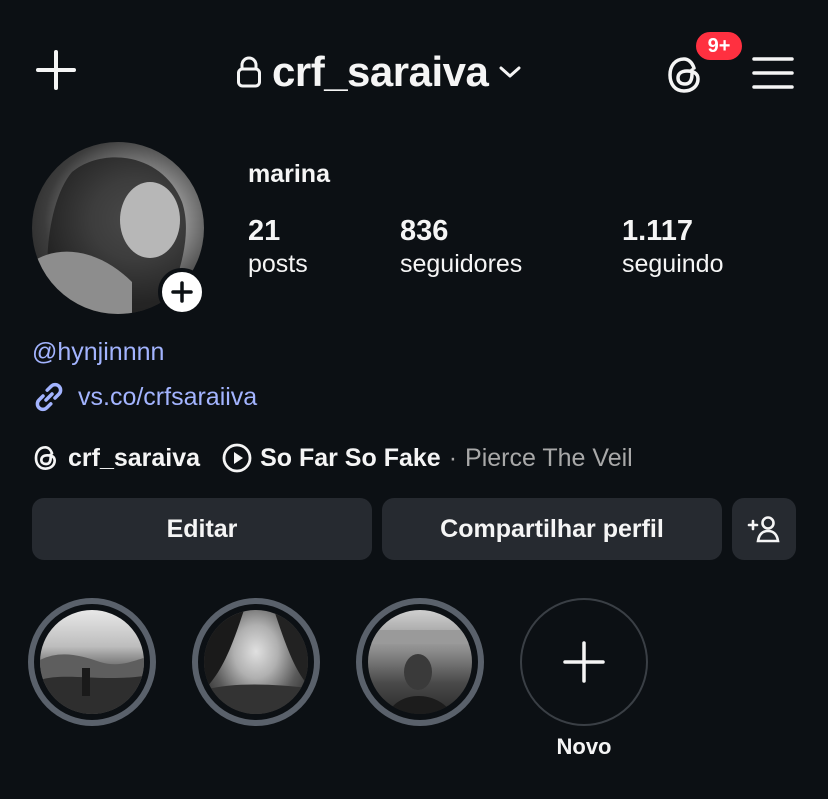 Image resolution: width=828 pixels, height=799 pixels. I want to click on followers-label: seguidores, so click(461, 264).